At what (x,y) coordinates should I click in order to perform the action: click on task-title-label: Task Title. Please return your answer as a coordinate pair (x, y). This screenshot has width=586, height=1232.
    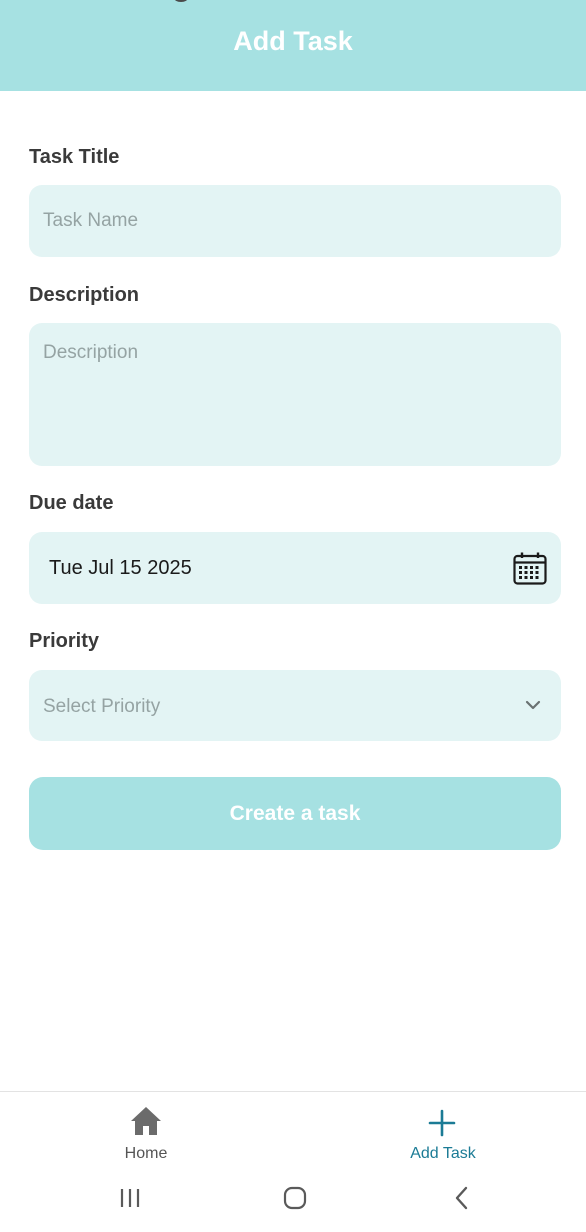
    Looking at the image, I should click on (74, 157).